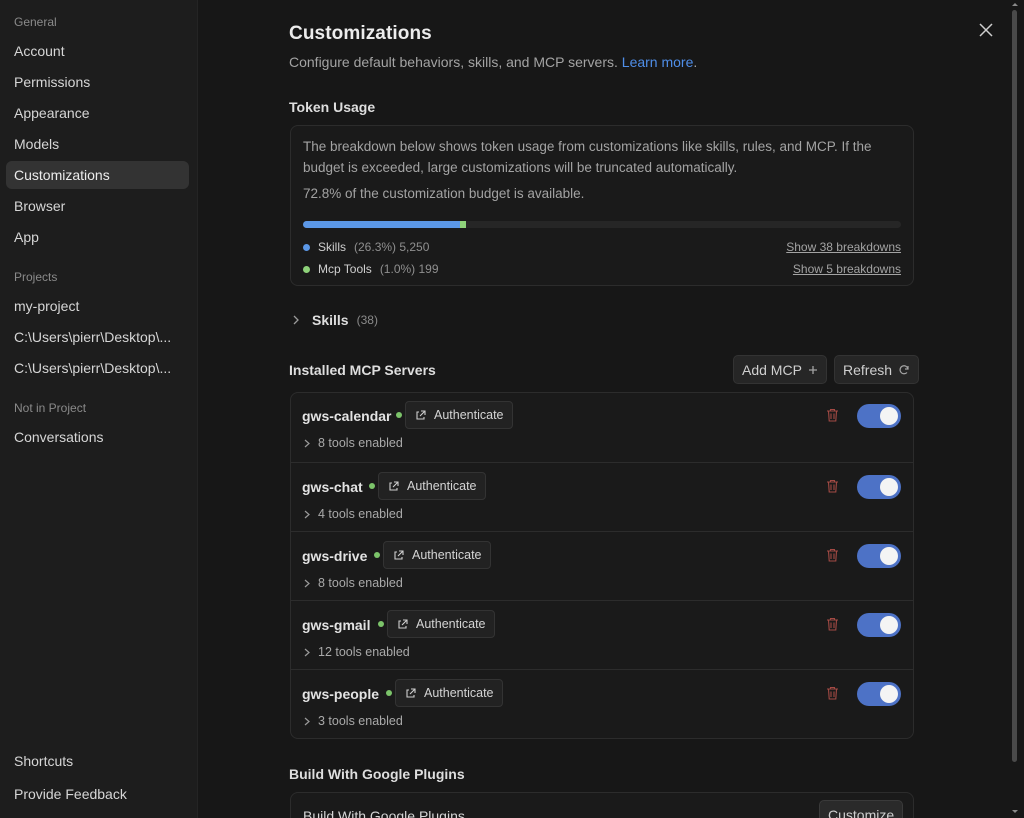 This screenshot has height=818, width=1024. Describe the element at coordinates (602, 426) in the screenshot. I see `mcp-server-row: gws-calendar Authenticate 8 tools enabled` at that location.